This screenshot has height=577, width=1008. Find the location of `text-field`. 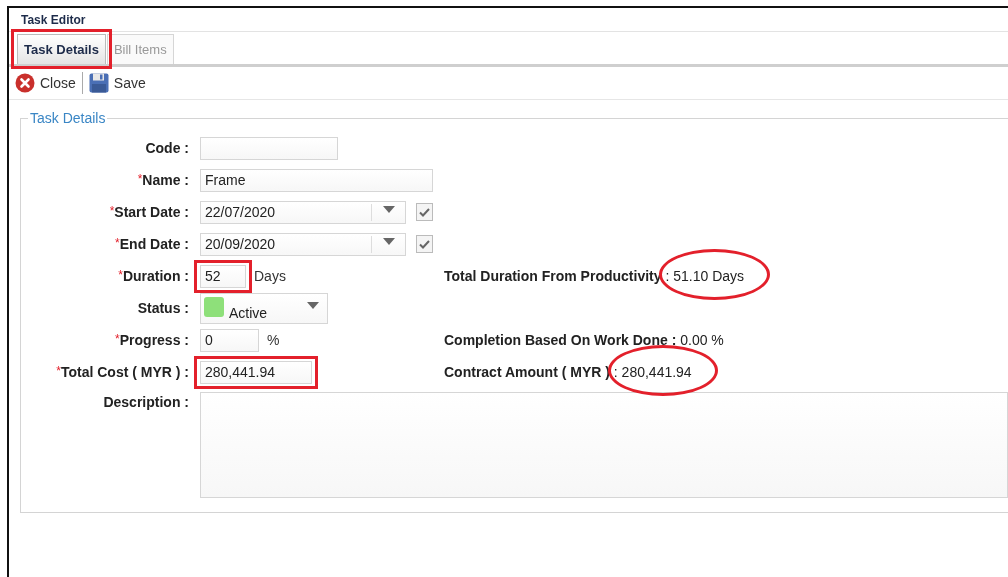

text-field is located at coordinates (269, 148).